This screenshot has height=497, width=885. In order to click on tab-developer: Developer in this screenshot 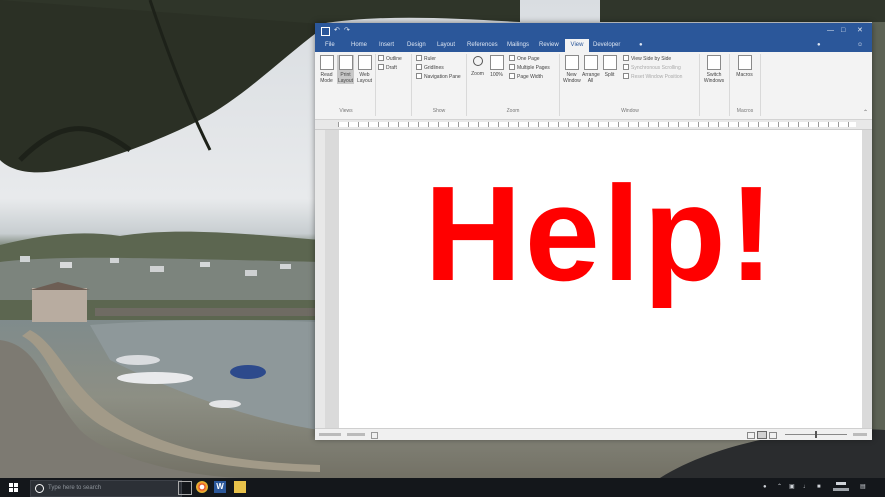, I will do `click(606, 45)`.